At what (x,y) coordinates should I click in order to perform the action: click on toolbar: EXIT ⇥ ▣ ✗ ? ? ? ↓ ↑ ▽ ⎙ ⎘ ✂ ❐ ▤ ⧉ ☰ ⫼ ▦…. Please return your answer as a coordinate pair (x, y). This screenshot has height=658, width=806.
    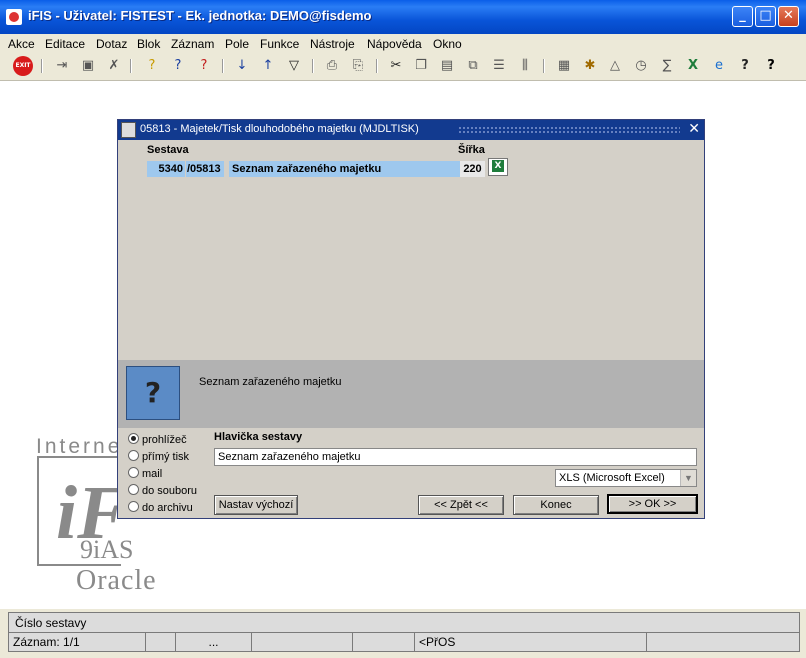
    Looking at the image, I should click on (403, 67).